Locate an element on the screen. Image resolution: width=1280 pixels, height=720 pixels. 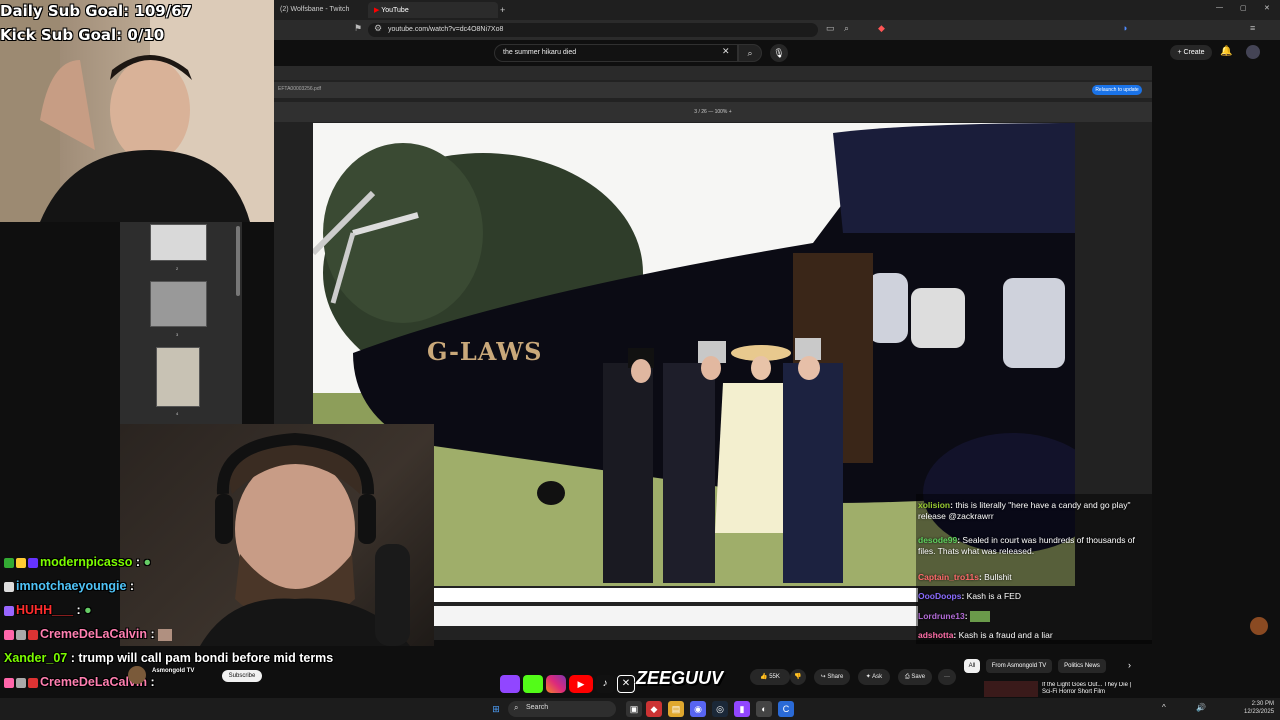
tab-youtube: ▶ YouTube is located at coordinates (433, 10).